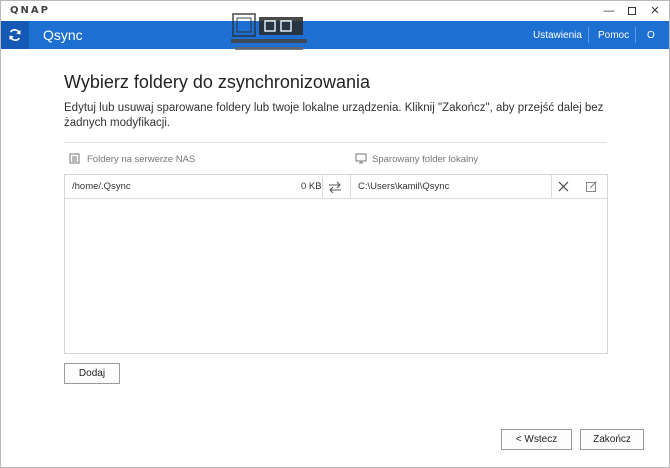  I want to click on minimize-button: —, so click(609, 11).